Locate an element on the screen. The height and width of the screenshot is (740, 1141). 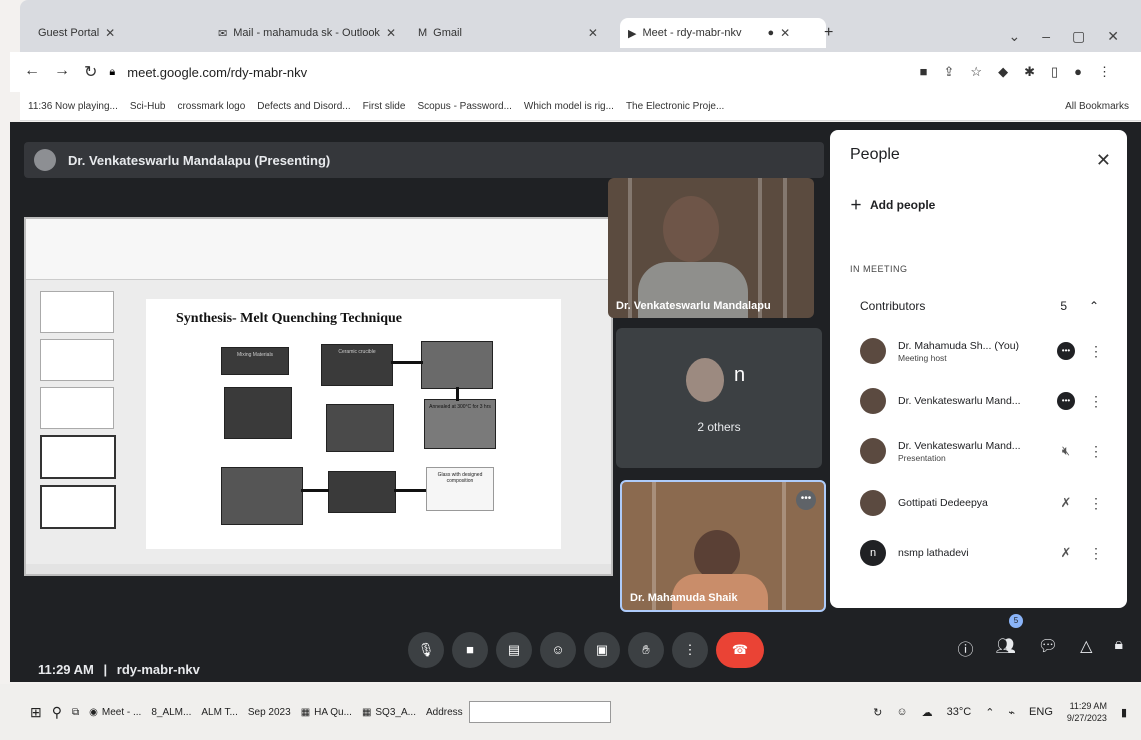
people-icon: 👥︎ is located at coordinates (1006, 648).